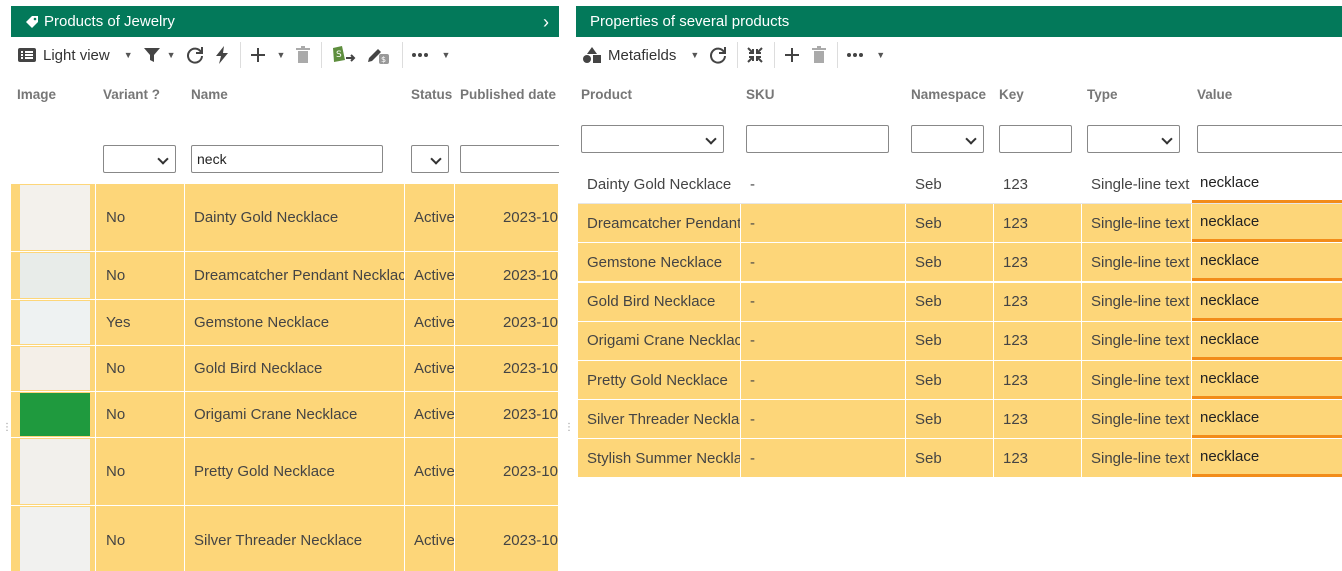 The image size is (1342, 571). Describe the element at coordinates (222, 55) in the screenshot. I see `quick-action-button` at that location.